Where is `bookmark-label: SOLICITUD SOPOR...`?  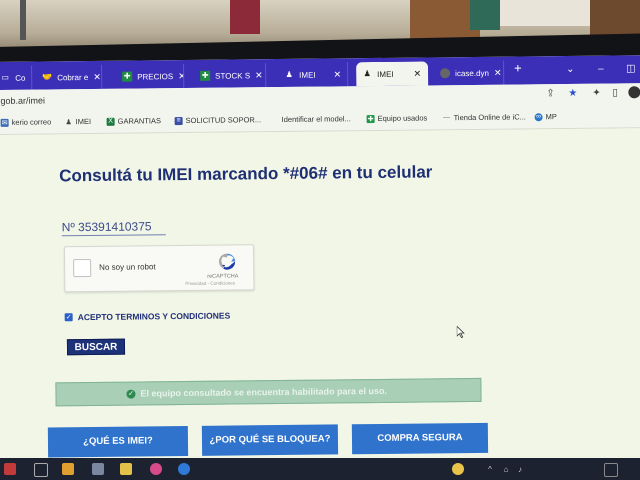 bookmark-label: SOLICITUD SOPOR... is located at coordinates (223, 120).